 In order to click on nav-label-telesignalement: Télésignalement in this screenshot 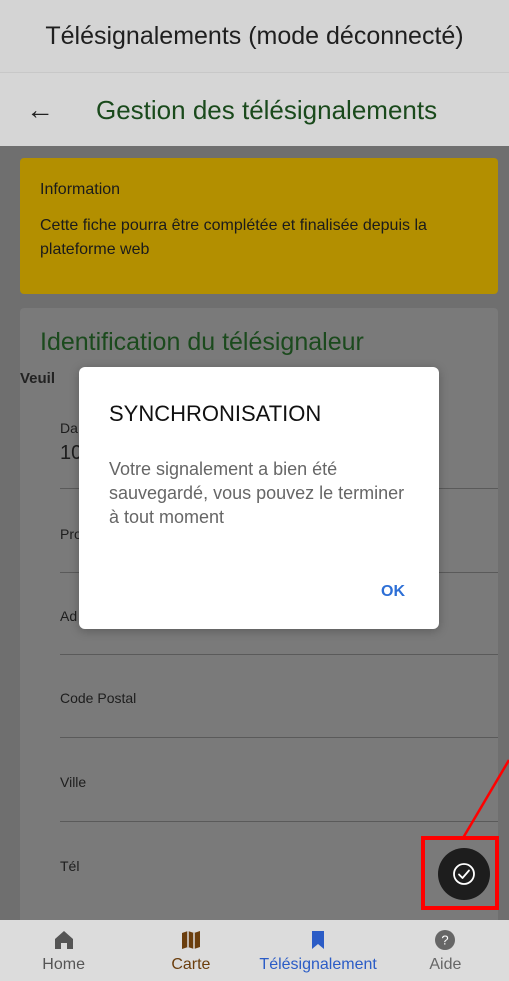, I will do `click(318, 964)`.